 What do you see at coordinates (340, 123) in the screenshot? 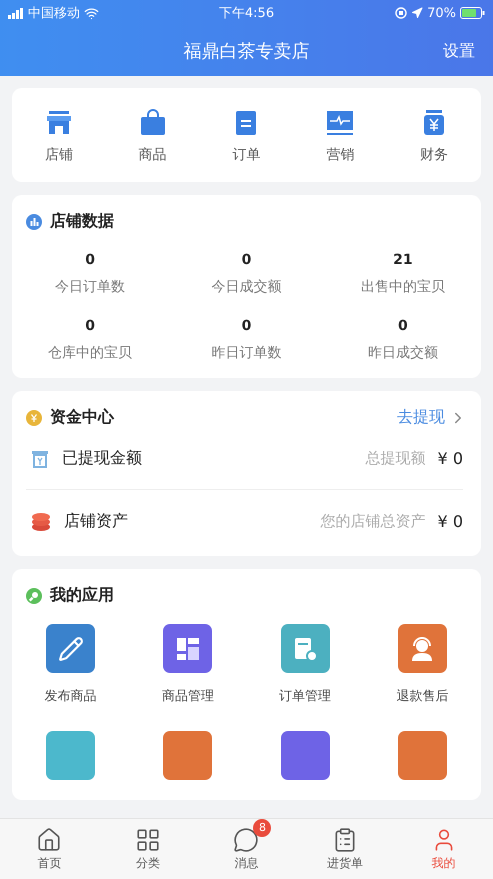
I see `monitor-icon` at bounding box center [340, 123].